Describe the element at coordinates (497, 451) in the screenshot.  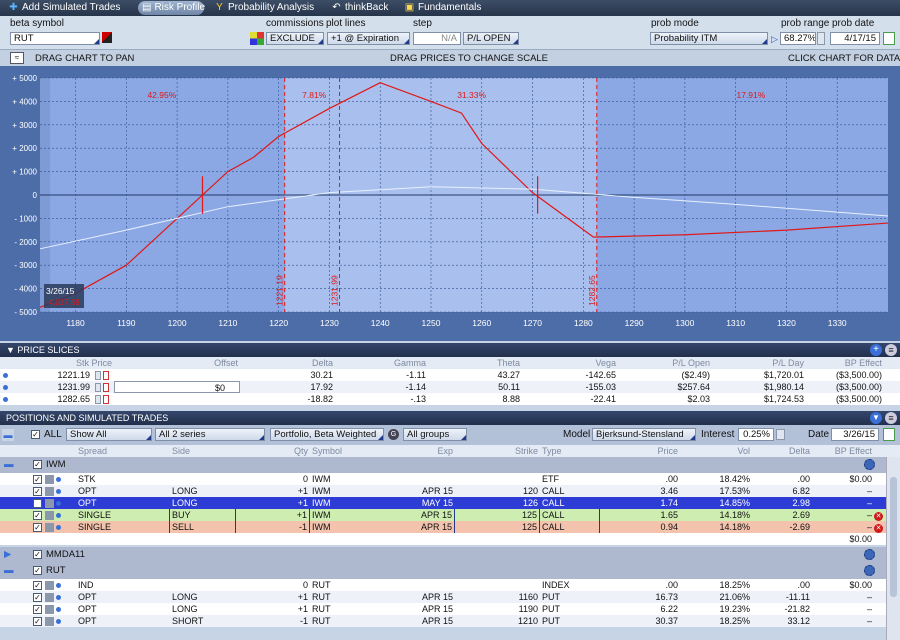
I see `column-header: Strike` at that location.